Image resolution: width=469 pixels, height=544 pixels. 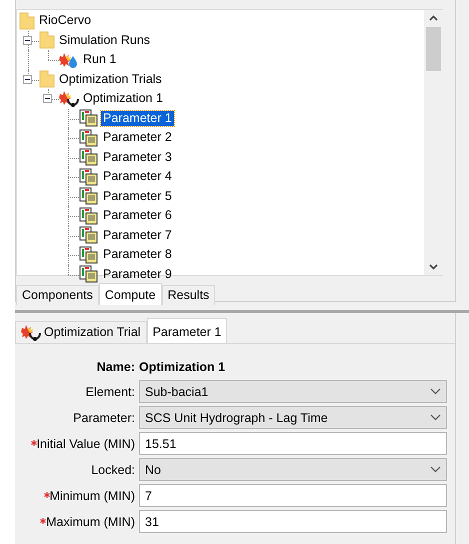 What do you see at coordinates (104, 417) in the screenshot?
I see `field-label: Parameter:` at bounding box center [104, 417].